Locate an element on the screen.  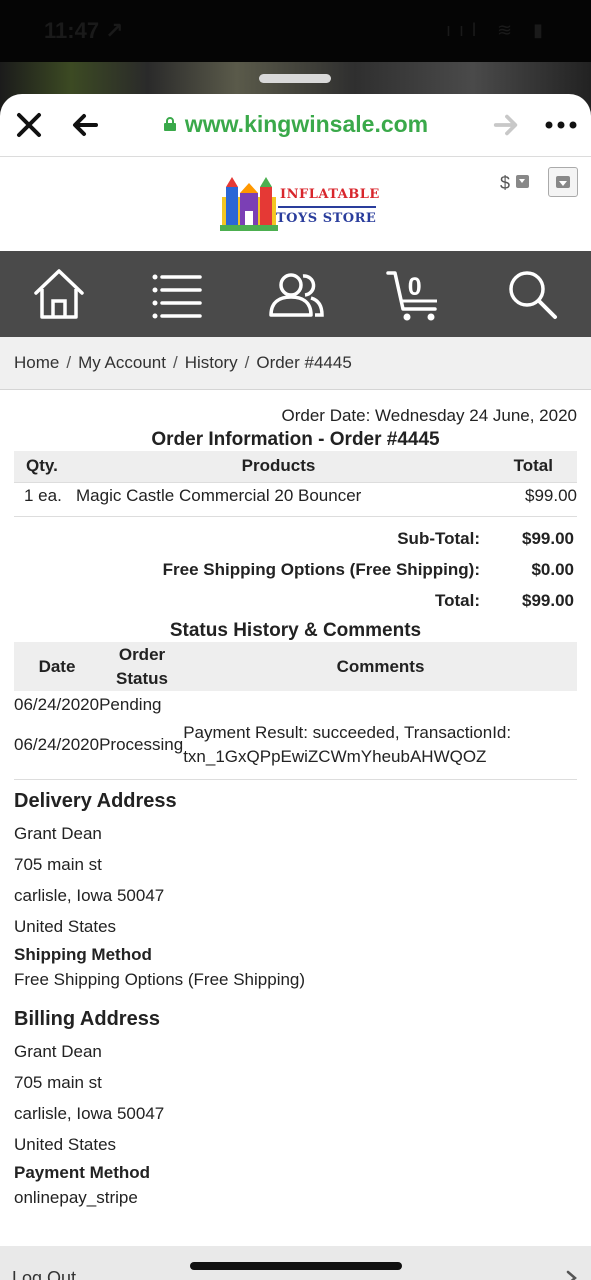
logout-label: Log Out is located at coordinates (44, 1274).